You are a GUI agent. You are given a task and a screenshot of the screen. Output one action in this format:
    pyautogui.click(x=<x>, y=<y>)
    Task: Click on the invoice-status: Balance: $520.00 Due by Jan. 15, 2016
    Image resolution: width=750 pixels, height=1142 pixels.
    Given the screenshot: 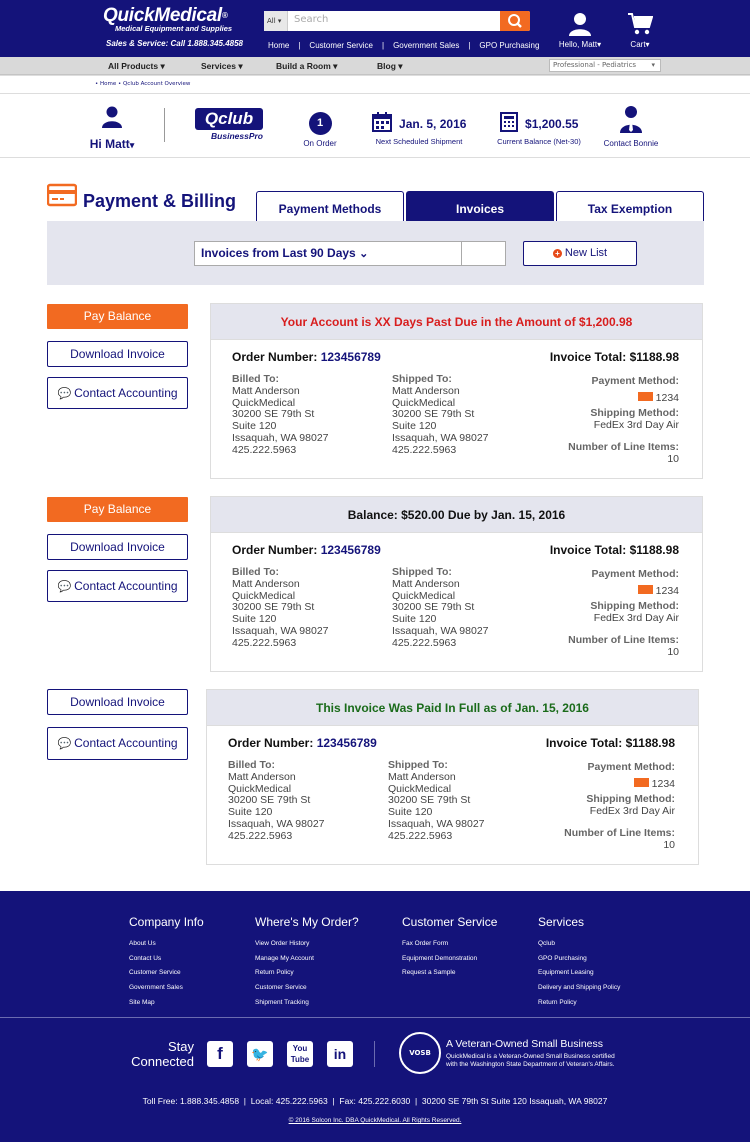 What is the action you would take?
    pyautogui.click(x=456, y=515)
    